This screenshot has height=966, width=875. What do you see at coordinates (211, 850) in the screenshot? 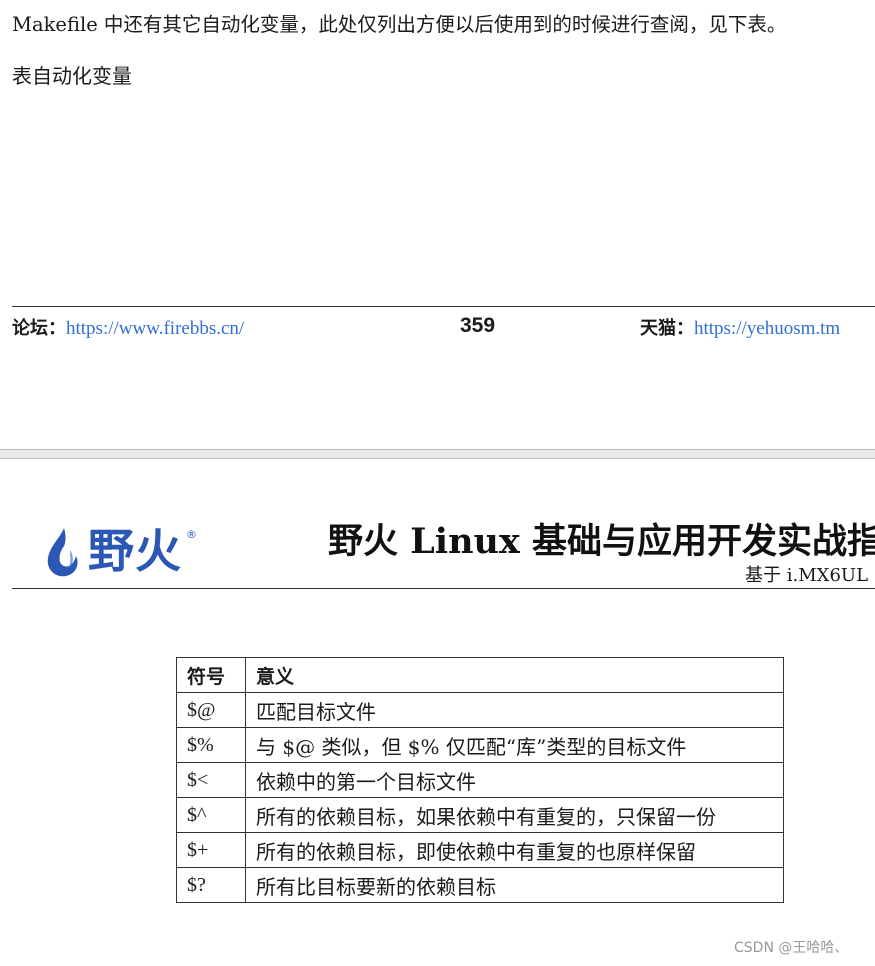
I see `symbol-cell: $+` at bounding box center [211, 850].